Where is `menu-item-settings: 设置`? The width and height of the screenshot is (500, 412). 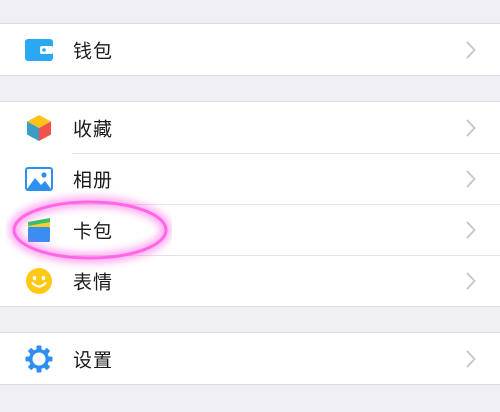 menu-item-settings: 设置 is located at coordinates (250, 358).